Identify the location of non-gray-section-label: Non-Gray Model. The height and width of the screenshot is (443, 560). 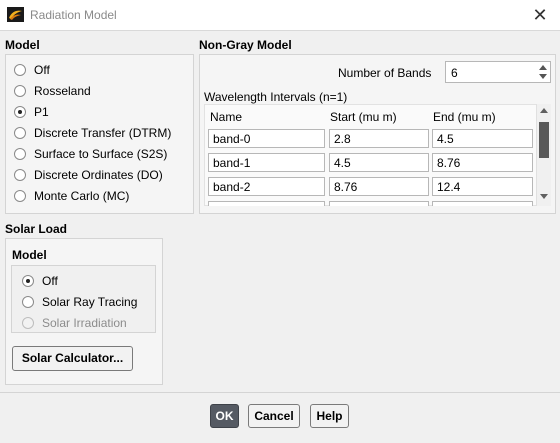
(245, 45).